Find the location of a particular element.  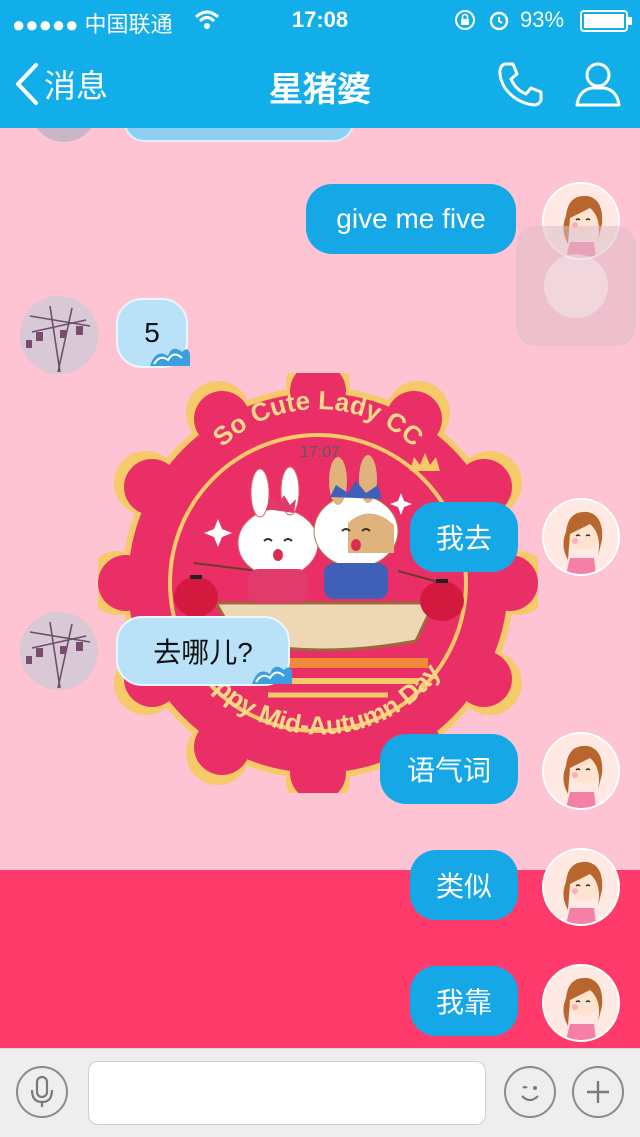

more-button is located at coordinates (598, 1092).